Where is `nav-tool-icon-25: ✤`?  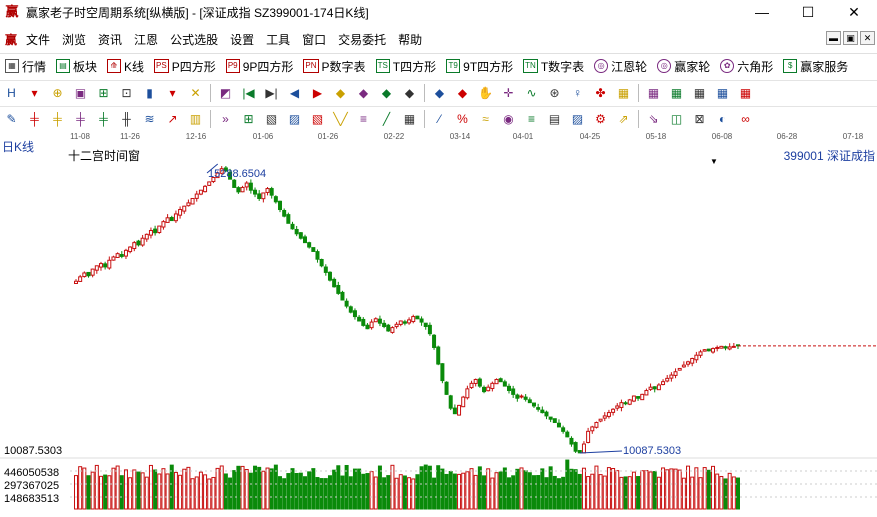 nav-tool-icon-25: ✤ is located at coordinates (600, 92).